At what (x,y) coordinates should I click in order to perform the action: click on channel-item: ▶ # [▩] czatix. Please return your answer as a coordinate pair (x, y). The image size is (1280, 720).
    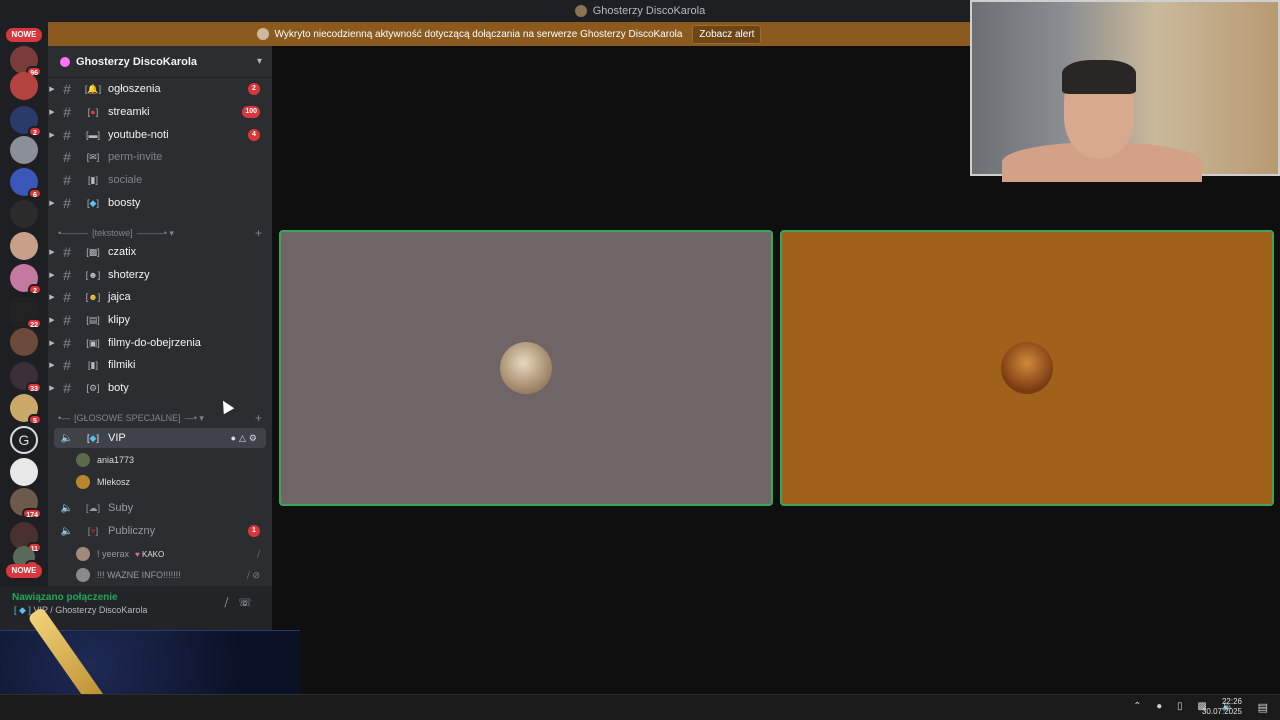
    Looking at the image, I should click on (160, 252).